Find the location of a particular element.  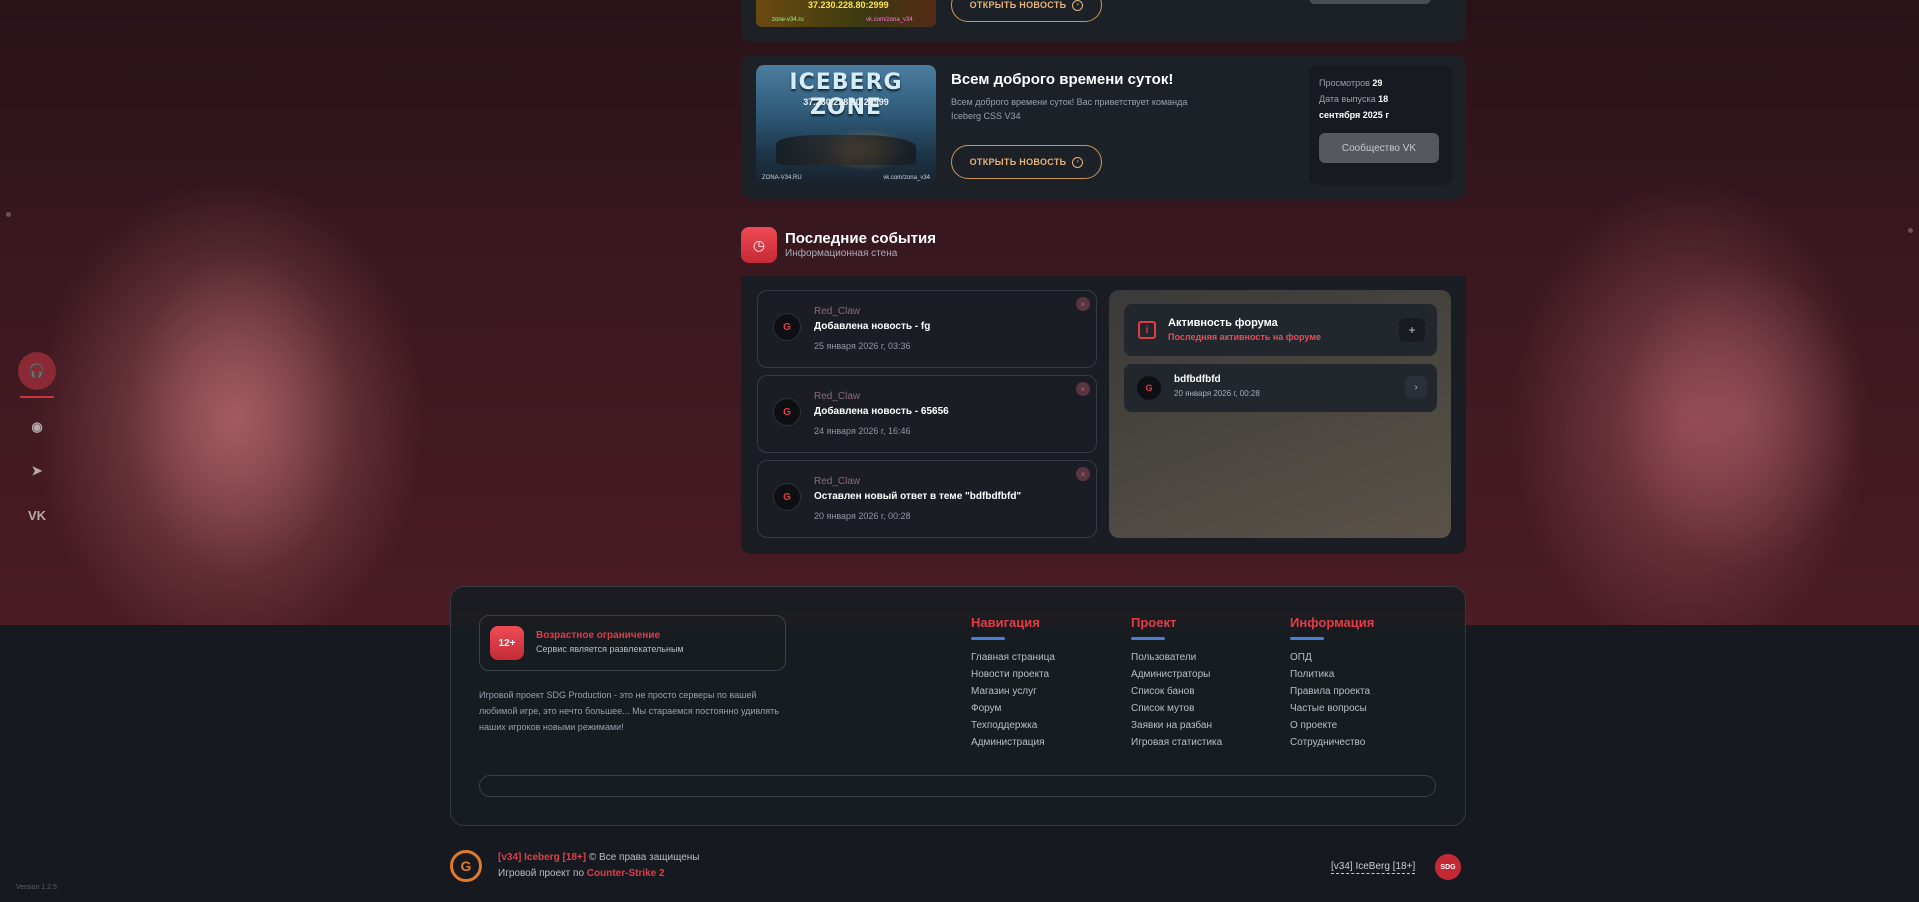

footer-link: Новости проекта is located at coordinates (1013, 674).